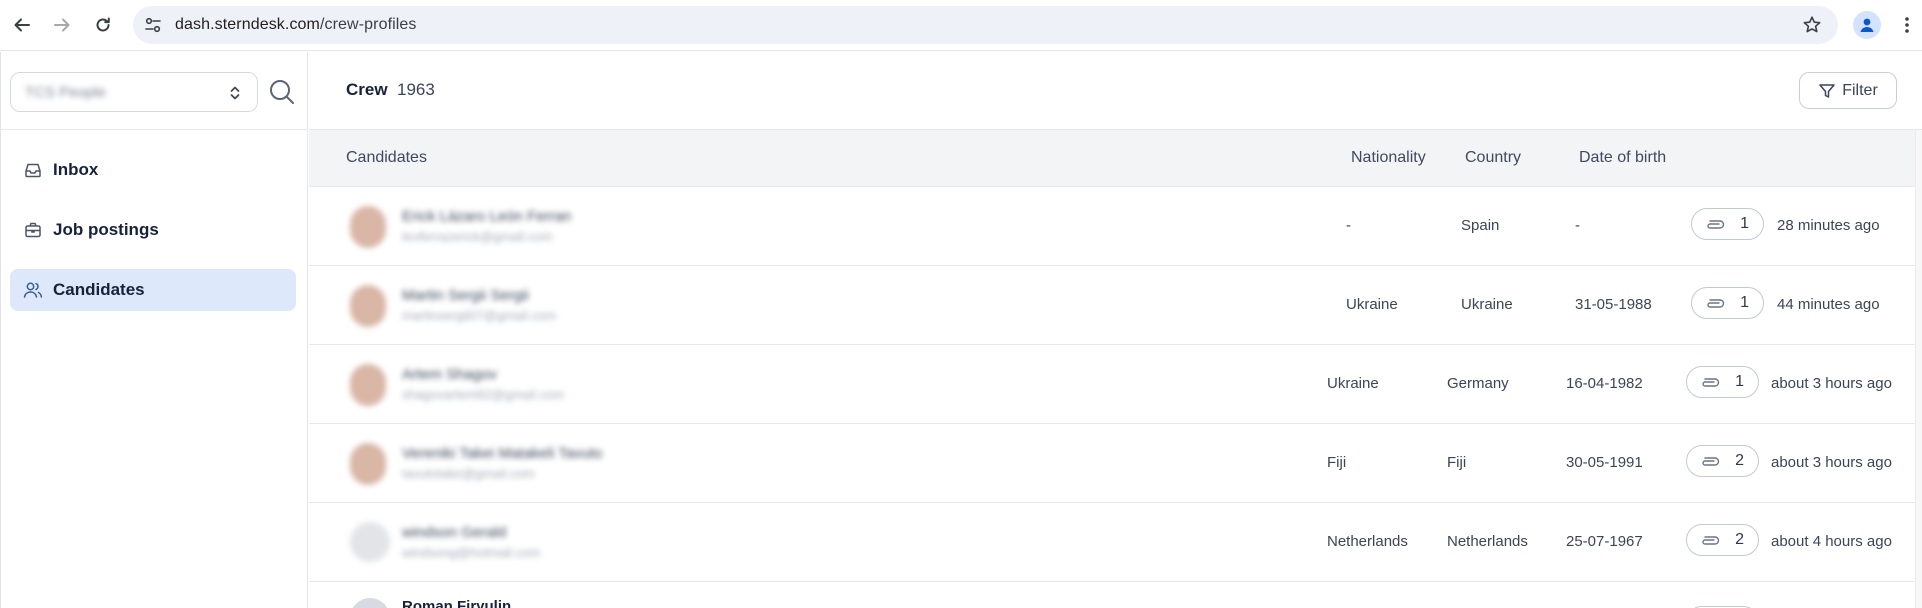 This screenshot has width=1922, height=608. I want to click on column-header-date-of-birth: Date of birth, so click(1622, 158).